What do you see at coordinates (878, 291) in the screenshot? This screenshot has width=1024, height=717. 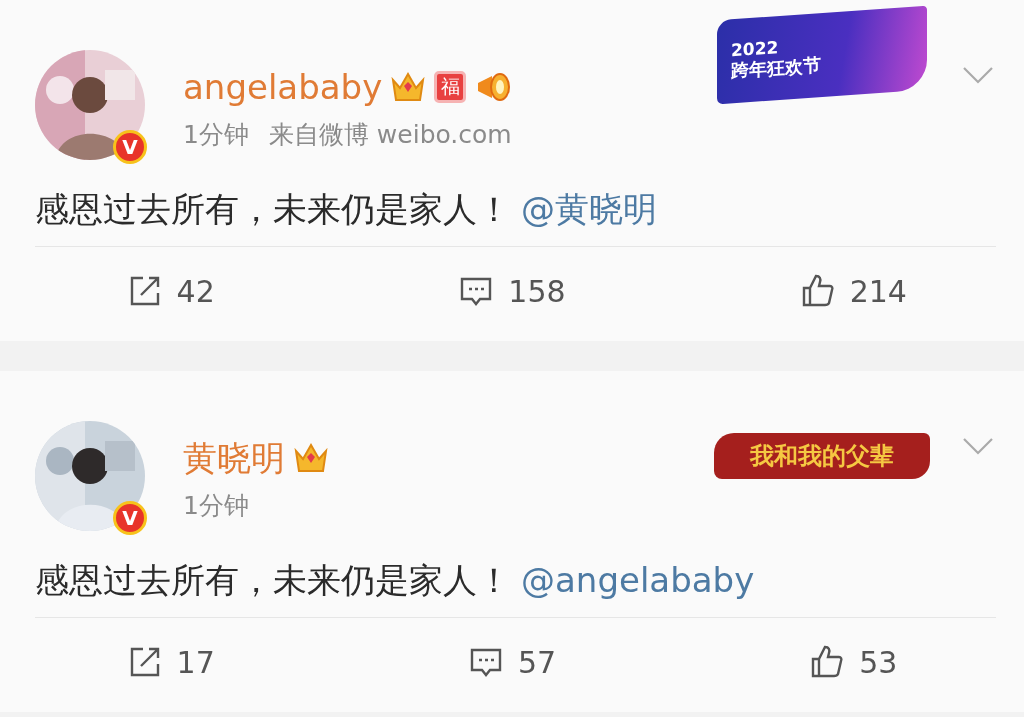 I see `like-count: 214` at bounding box center [878, 291].